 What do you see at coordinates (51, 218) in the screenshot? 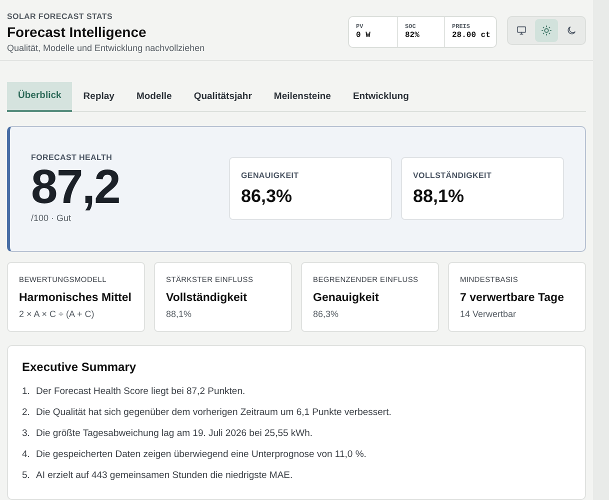
I see `health-caption: /100 · Gut` at bounding box center [51, 218].